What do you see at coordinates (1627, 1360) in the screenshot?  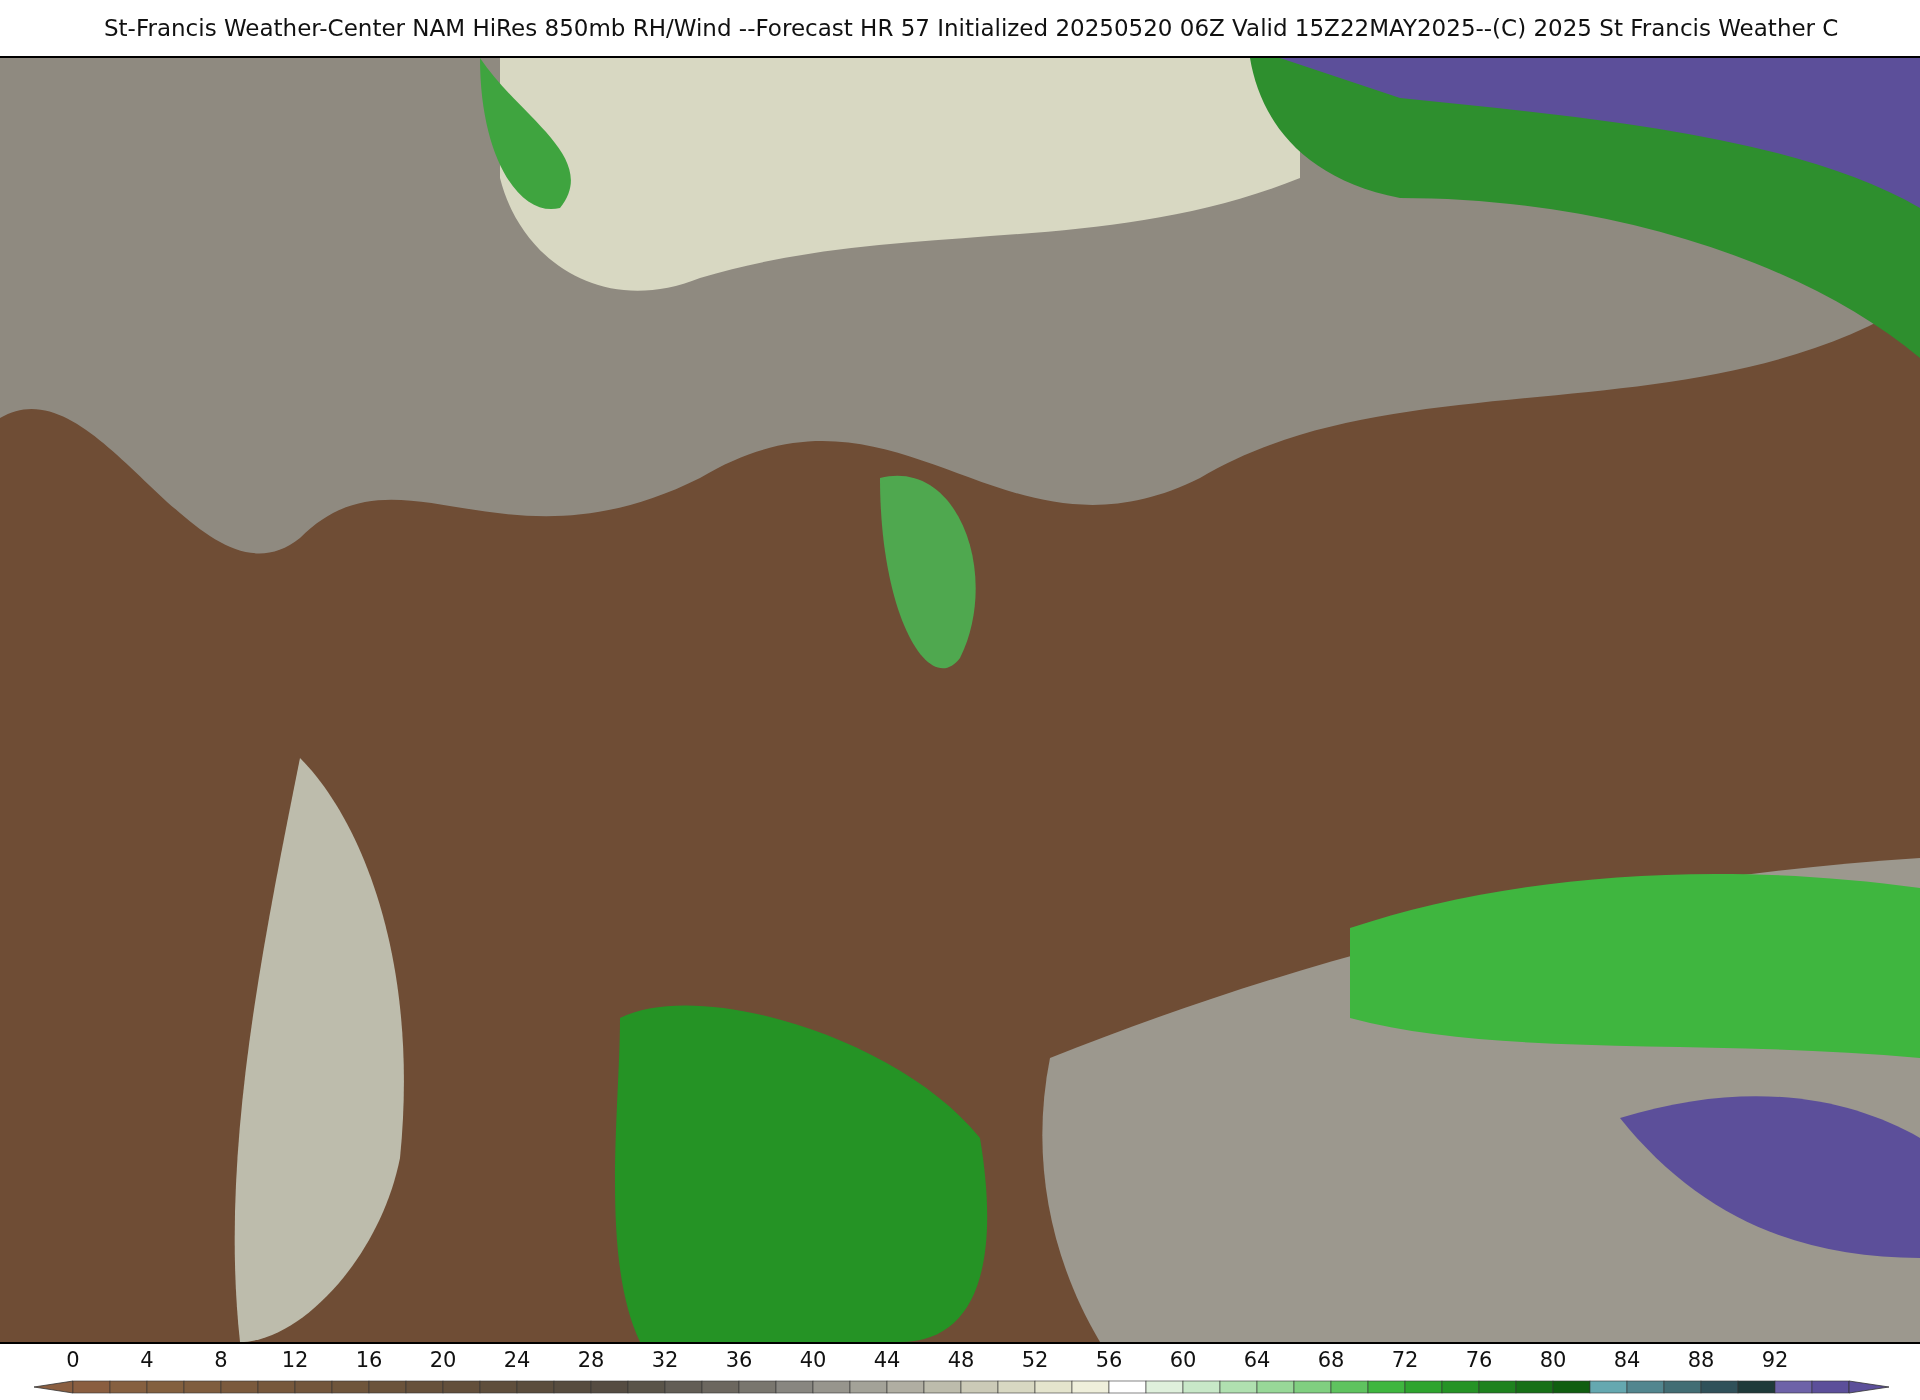 I see `colorbar-tick-label: 84` at bounding box center [1627, 1360].